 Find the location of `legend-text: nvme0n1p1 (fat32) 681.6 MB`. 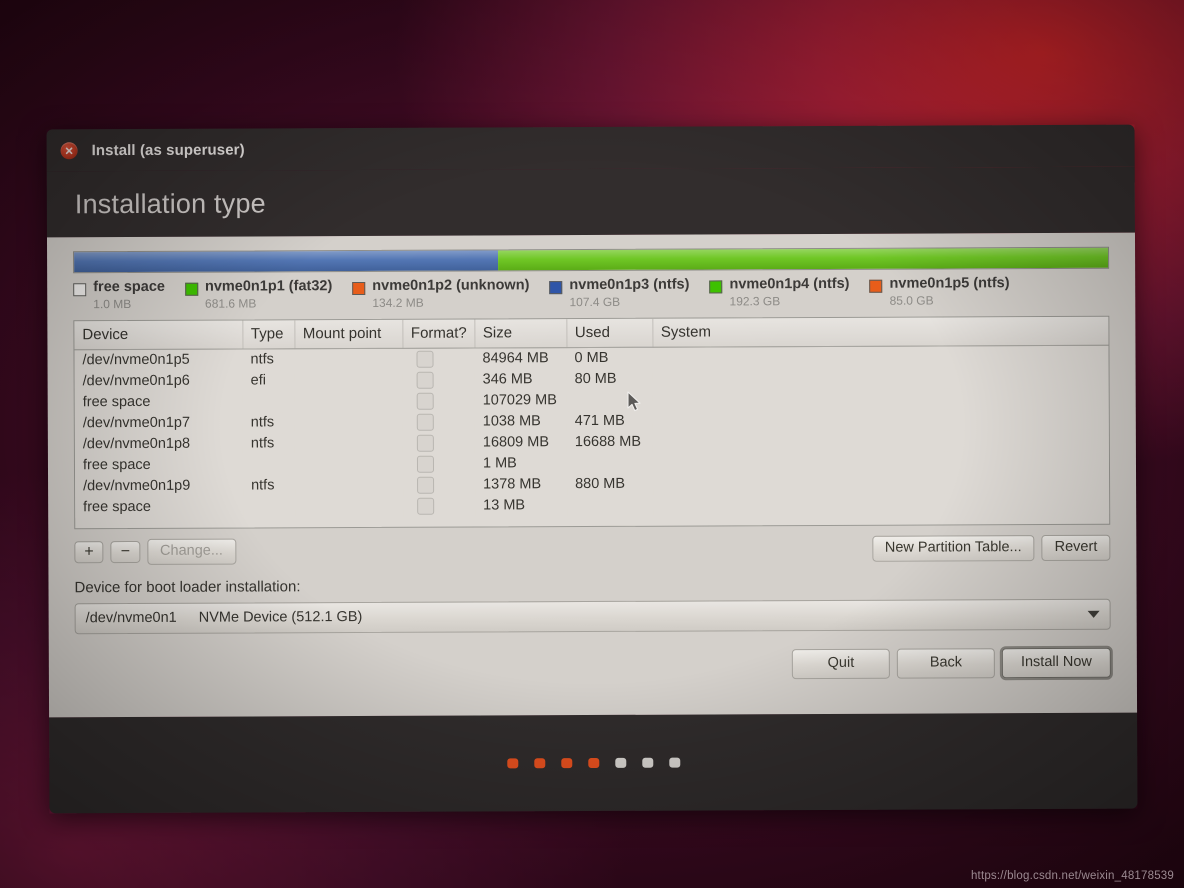

legend-text: nvme0n1p1 (fat32) 681.6 MB is located at coordinates (268, 294).